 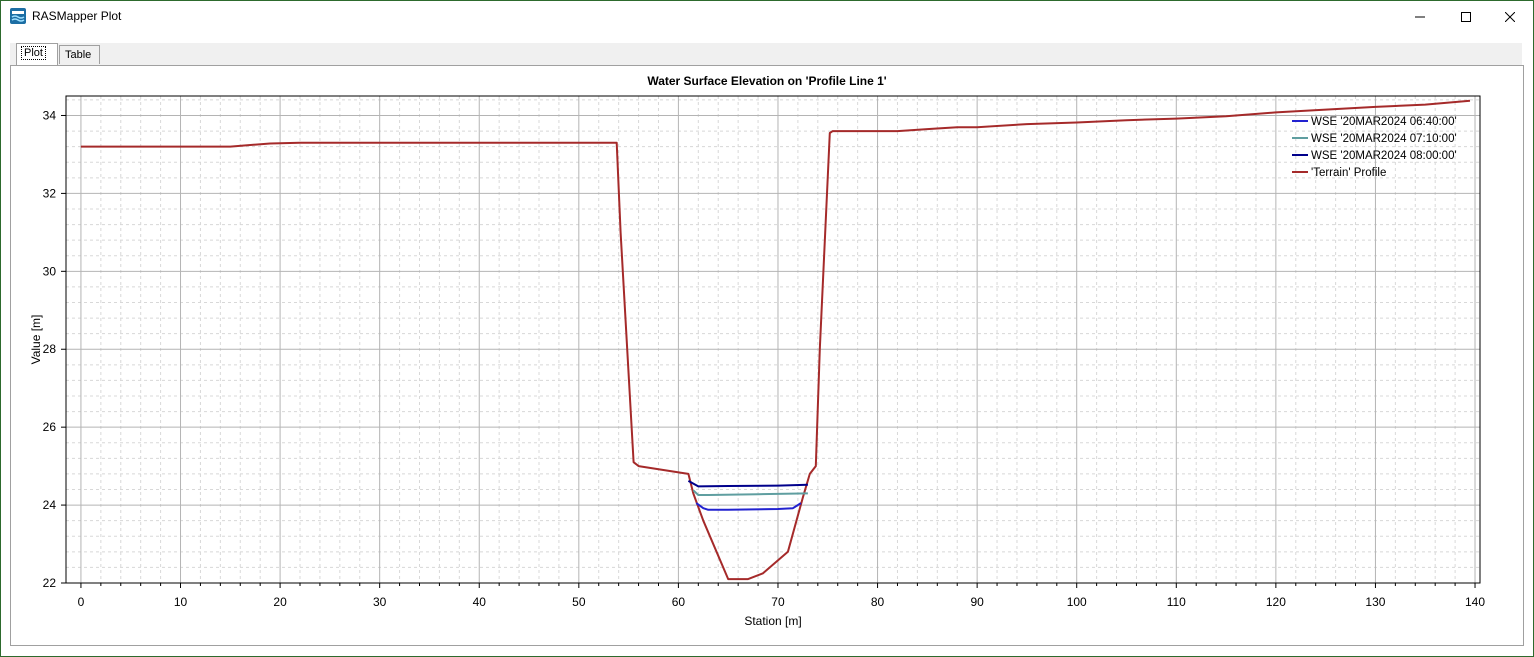 I want to click on x-tick-label: 80, so click(x=878, y=602).